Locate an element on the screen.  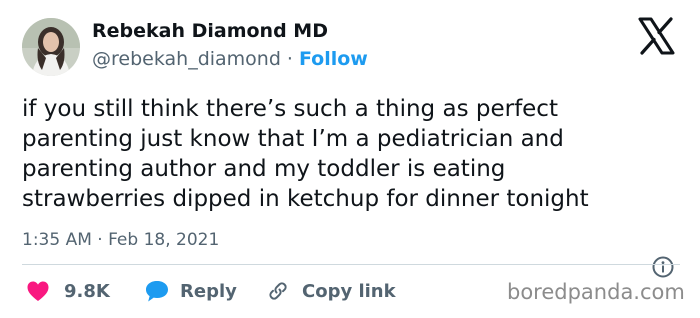
heart-icon is located at coordinates (38, 291).